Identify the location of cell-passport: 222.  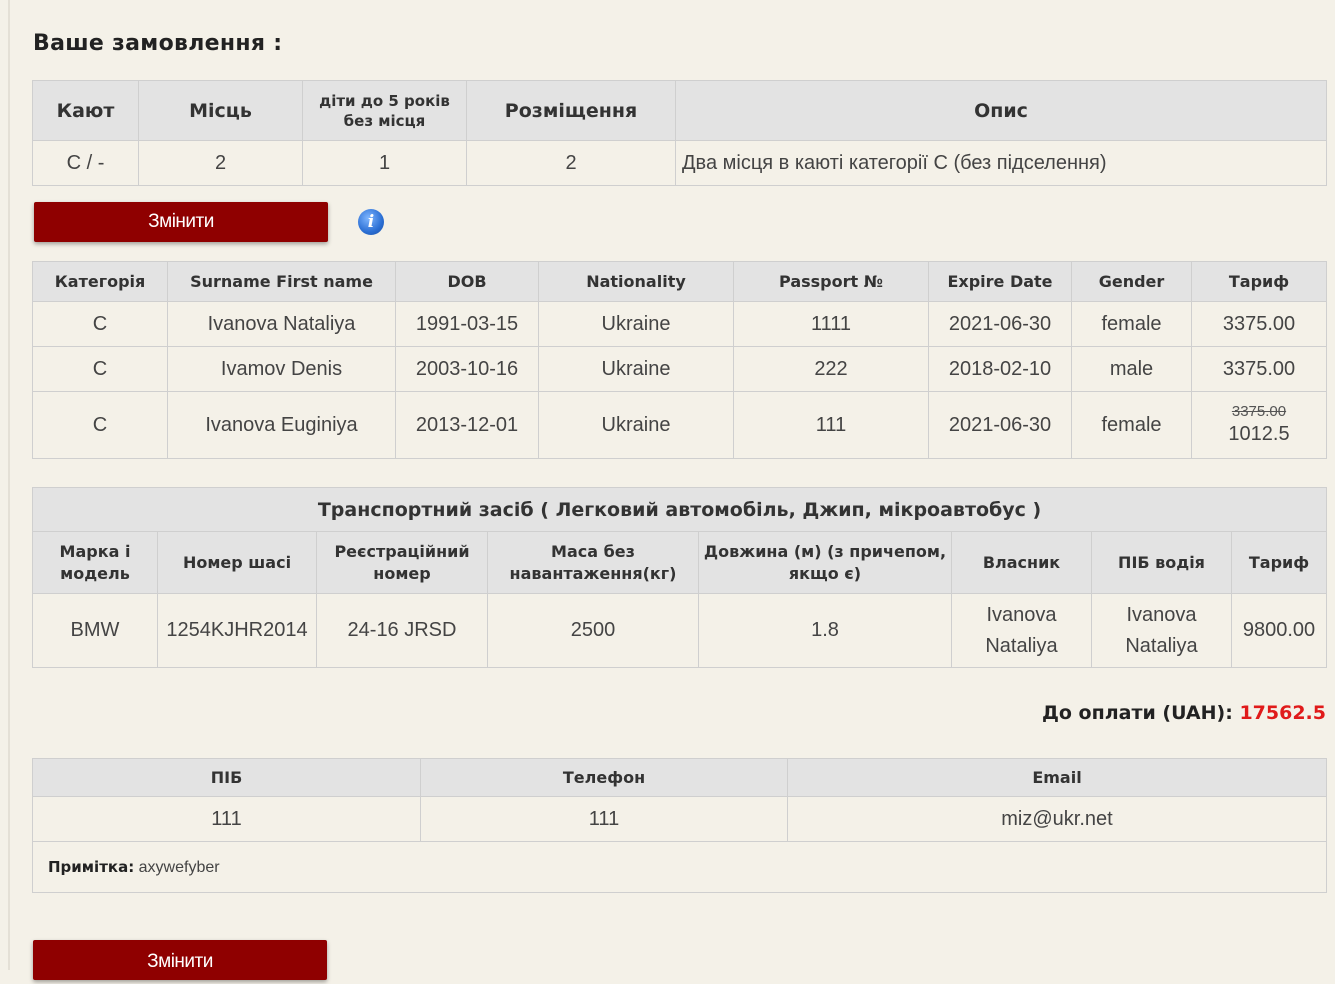
(831, 369).